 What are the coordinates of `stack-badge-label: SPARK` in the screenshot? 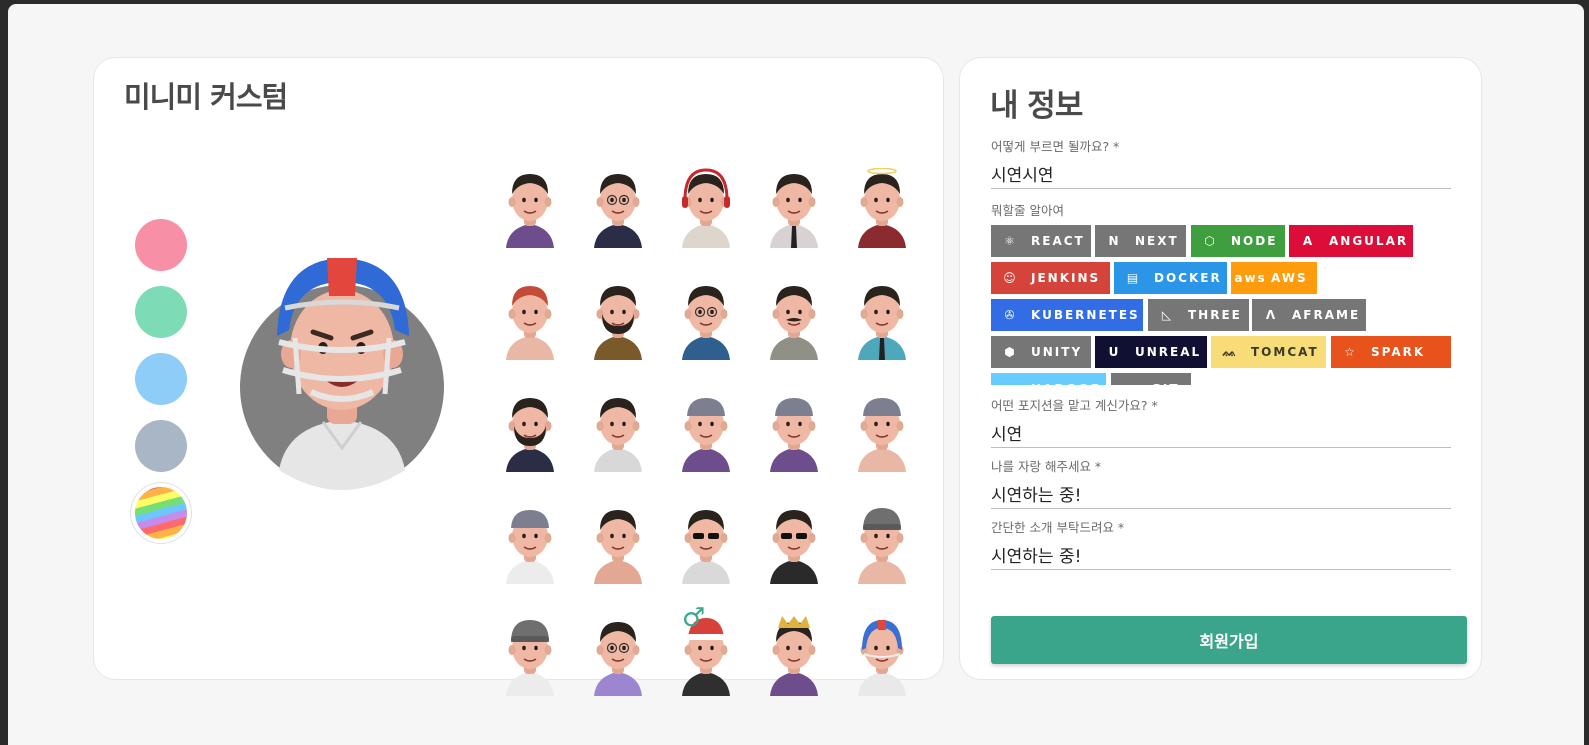 It's located at (1398, 352).